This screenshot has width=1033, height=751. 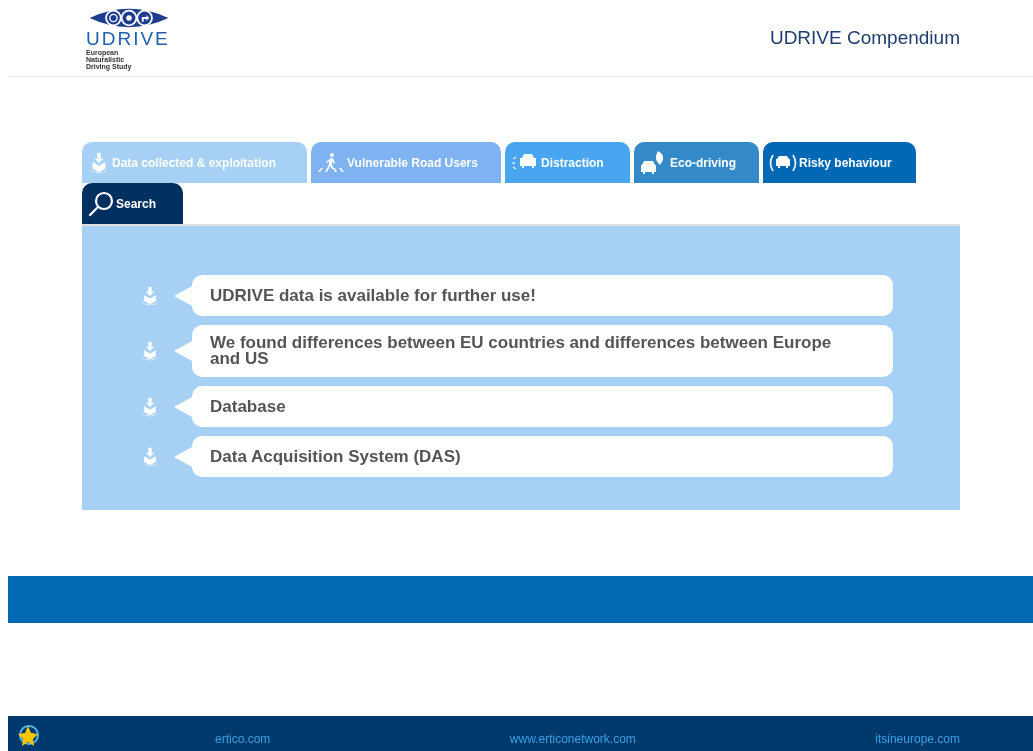 I want to click on list-item: We found differences between EU countries and differences between Europe and US, so click(x=542, y=351).